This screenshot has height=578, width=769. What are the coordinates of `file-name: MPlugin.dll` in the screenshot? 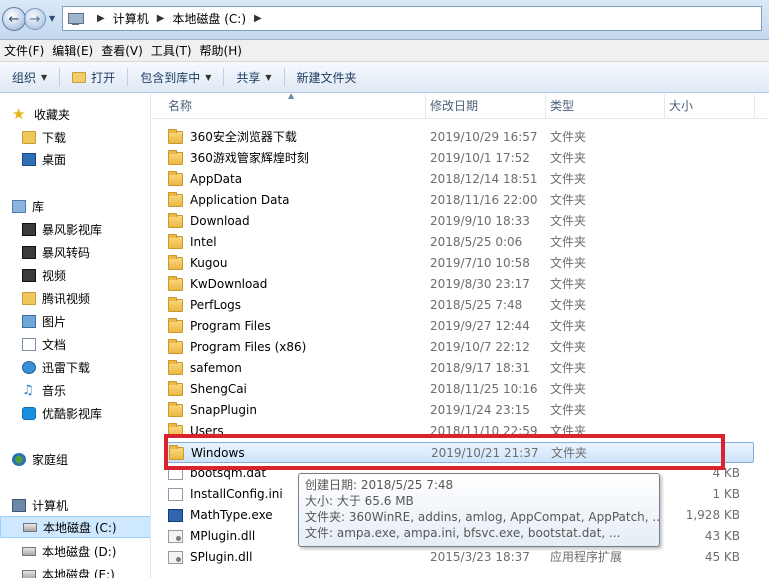 It's located at (223, 536).